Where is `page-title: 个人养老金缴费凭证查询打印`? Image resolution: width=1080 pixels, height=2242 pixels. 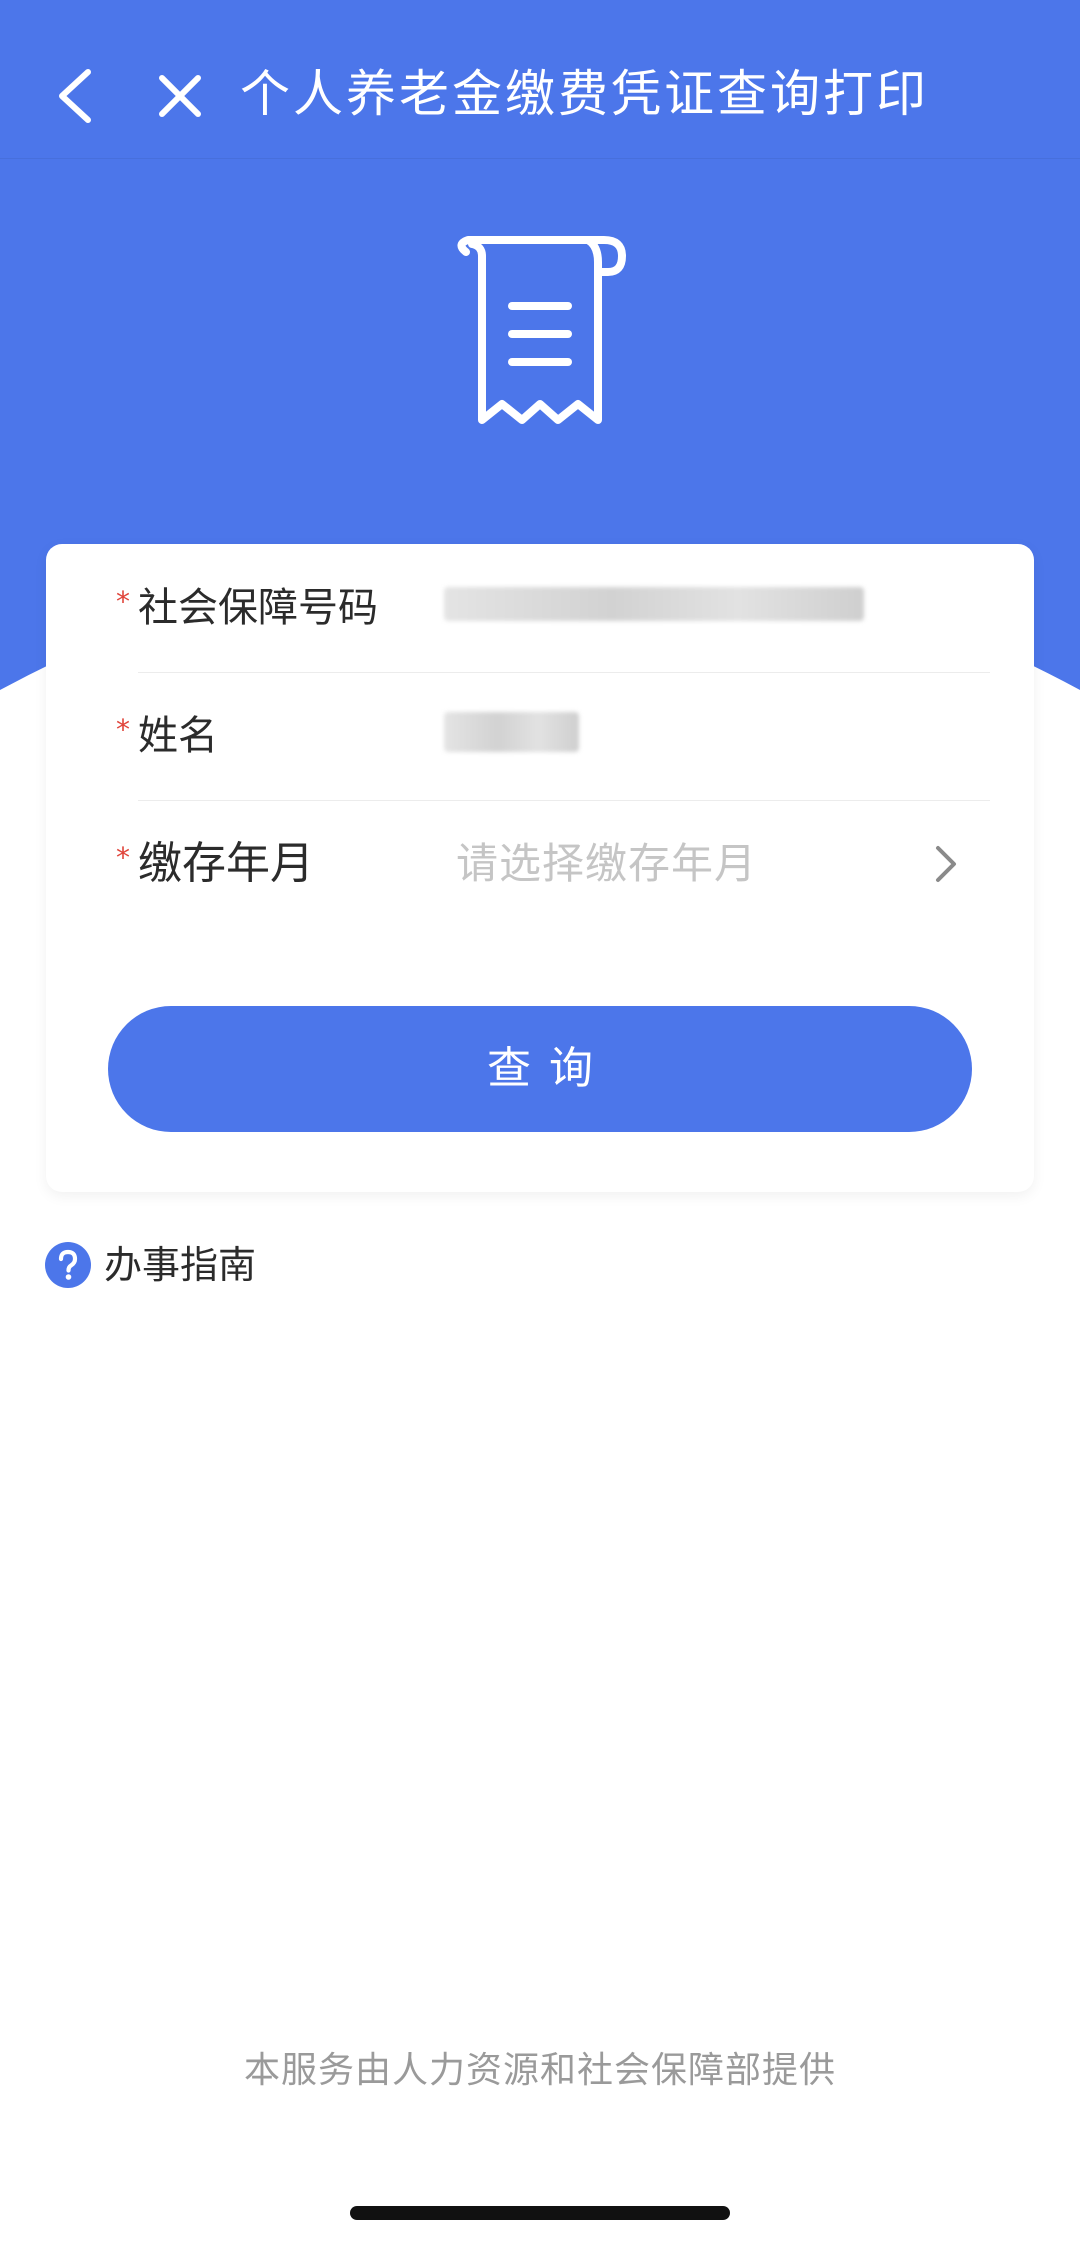
page-title: 个人养老金缴费凭证查询打印 is located at coordinates (584, 94).